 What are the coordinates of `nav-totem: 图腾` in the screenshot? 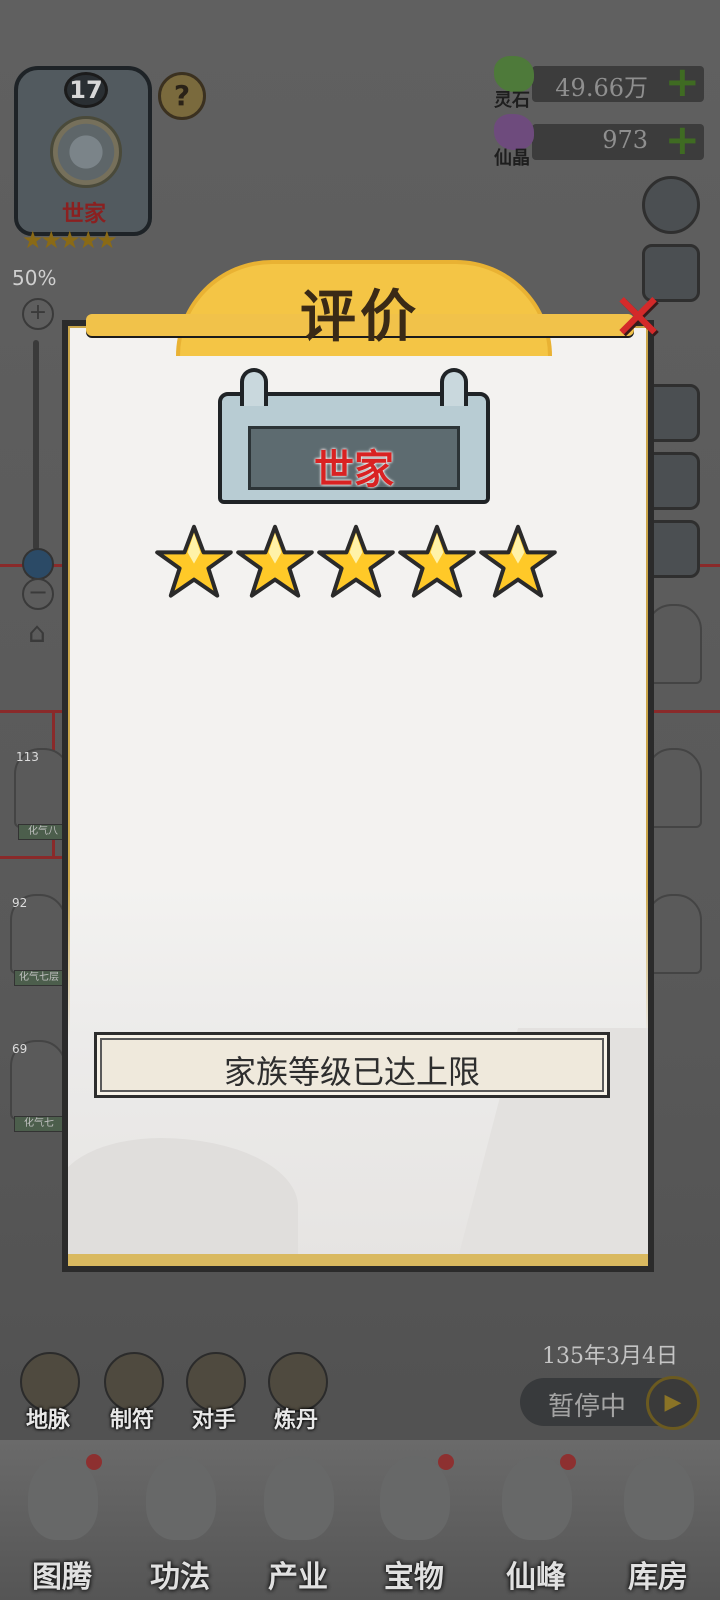 It's located at (62, 1520).